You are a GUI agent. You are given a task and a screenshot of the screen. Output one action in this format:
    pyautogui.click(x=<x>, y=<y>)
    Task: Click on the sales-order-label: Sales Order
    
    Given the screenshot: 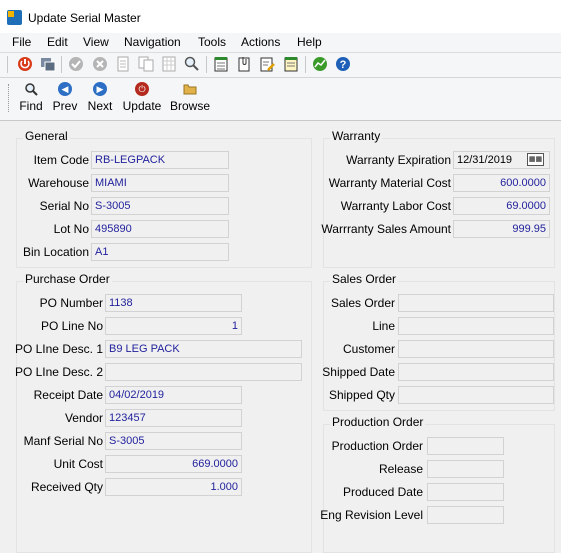 What is the action you would take?
    pyautogui.click(x=362, y=303)
    